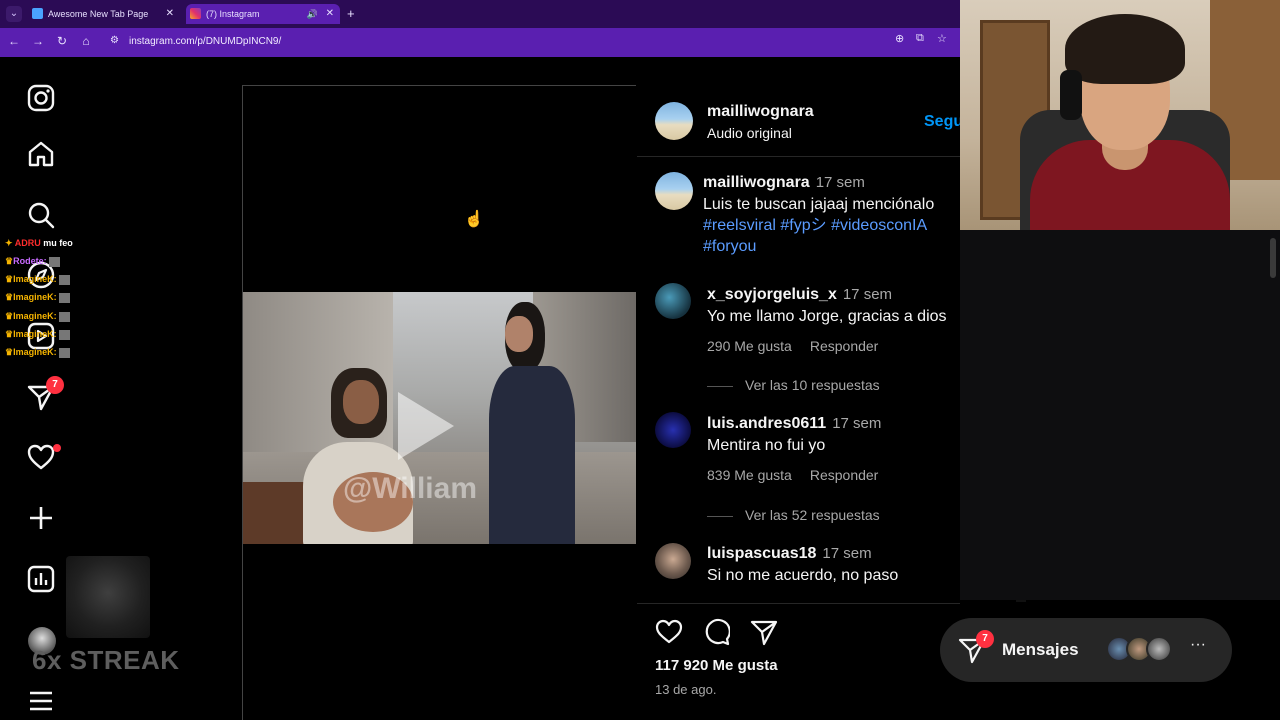 The image size is (1280, 720). Describe the element at coordinates (669, 632) in the screenshot. I see `like-heart-icon` at that location.